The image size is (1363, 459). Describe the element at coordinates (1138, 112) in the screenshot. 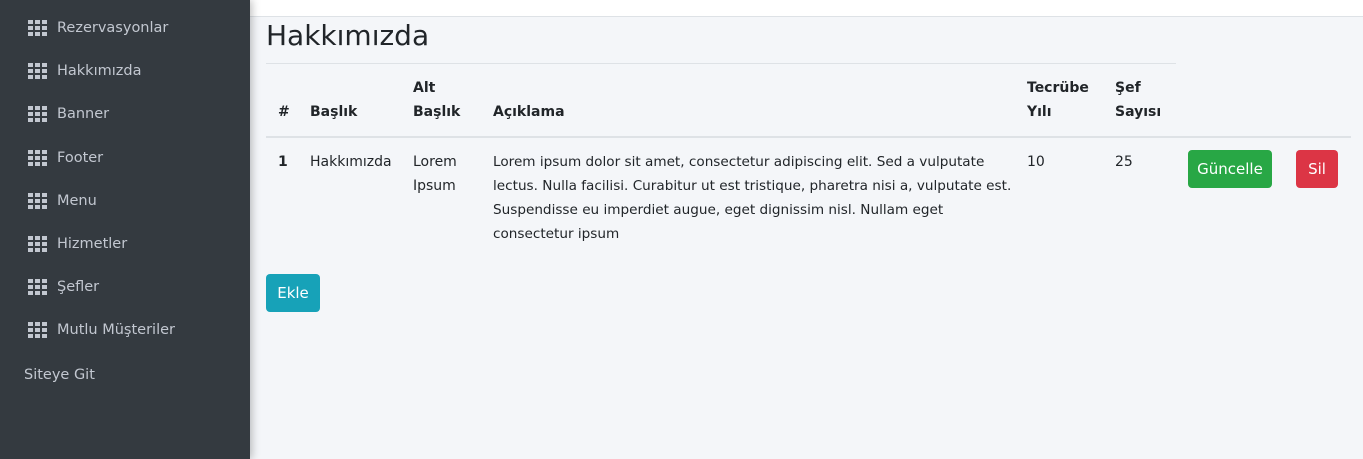

I see `column-header-chefs-line2: Sayısı` at that location.